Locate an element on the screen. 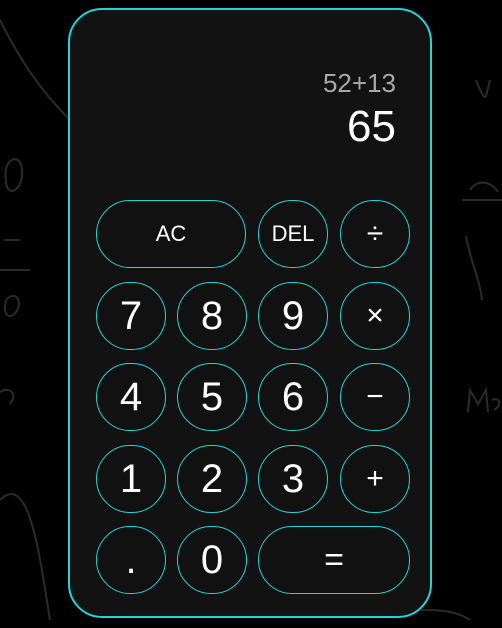  digit-7-button: 7 is located at coordinates (131, 316).